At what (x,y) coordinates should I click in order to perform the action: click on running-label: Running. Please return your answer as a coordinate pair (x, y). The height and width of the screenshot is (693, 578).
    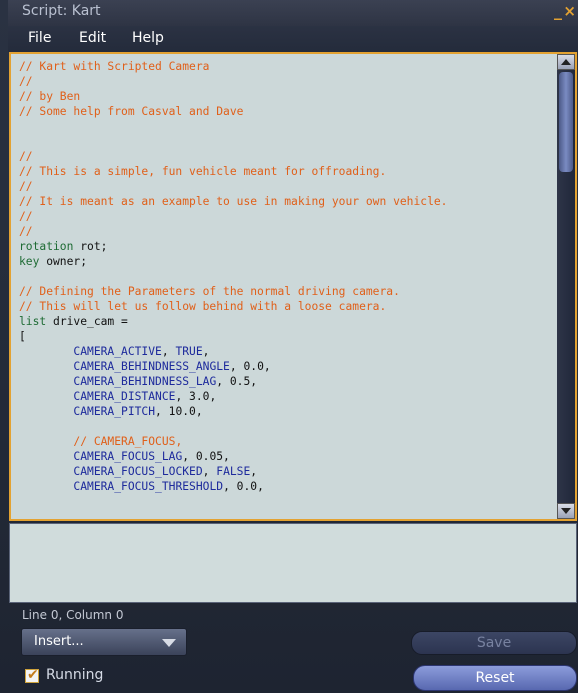
    Looking at the image, I should click on (75, 675).